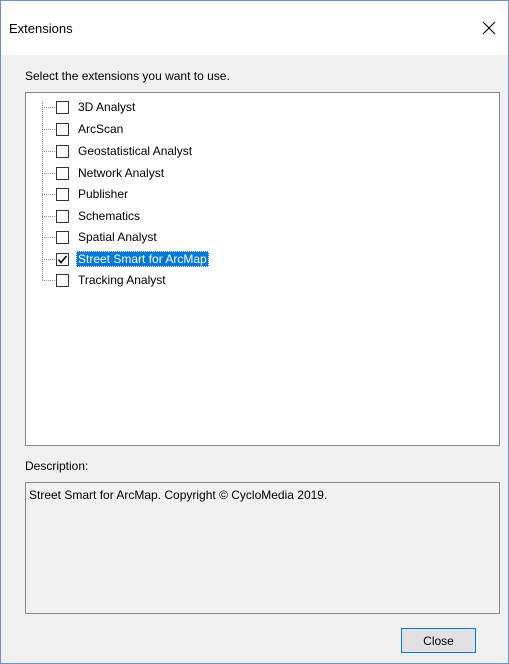 This screenshot has width=509, height=664. I want to click on list-item: Schematics, so click(99, 216).